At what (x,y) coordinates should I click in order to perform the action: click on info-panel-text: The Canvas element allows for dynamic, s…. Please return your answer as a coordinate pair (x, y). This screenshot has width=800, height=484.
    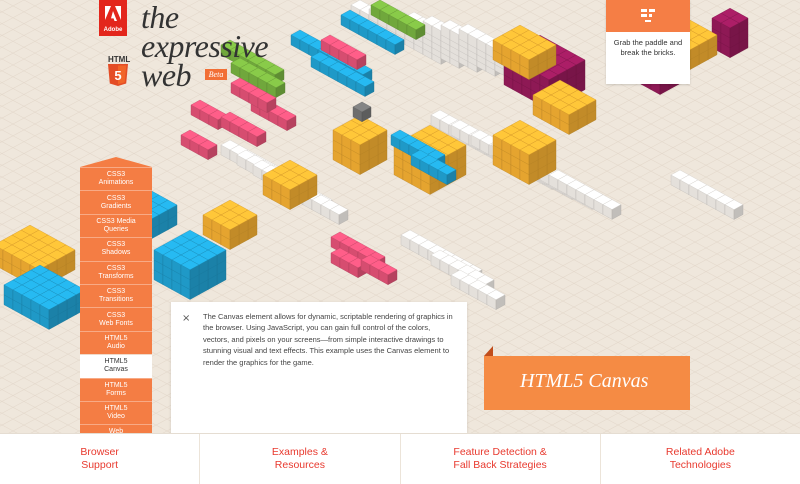
    Looking at the image, I should click on (328, 339).